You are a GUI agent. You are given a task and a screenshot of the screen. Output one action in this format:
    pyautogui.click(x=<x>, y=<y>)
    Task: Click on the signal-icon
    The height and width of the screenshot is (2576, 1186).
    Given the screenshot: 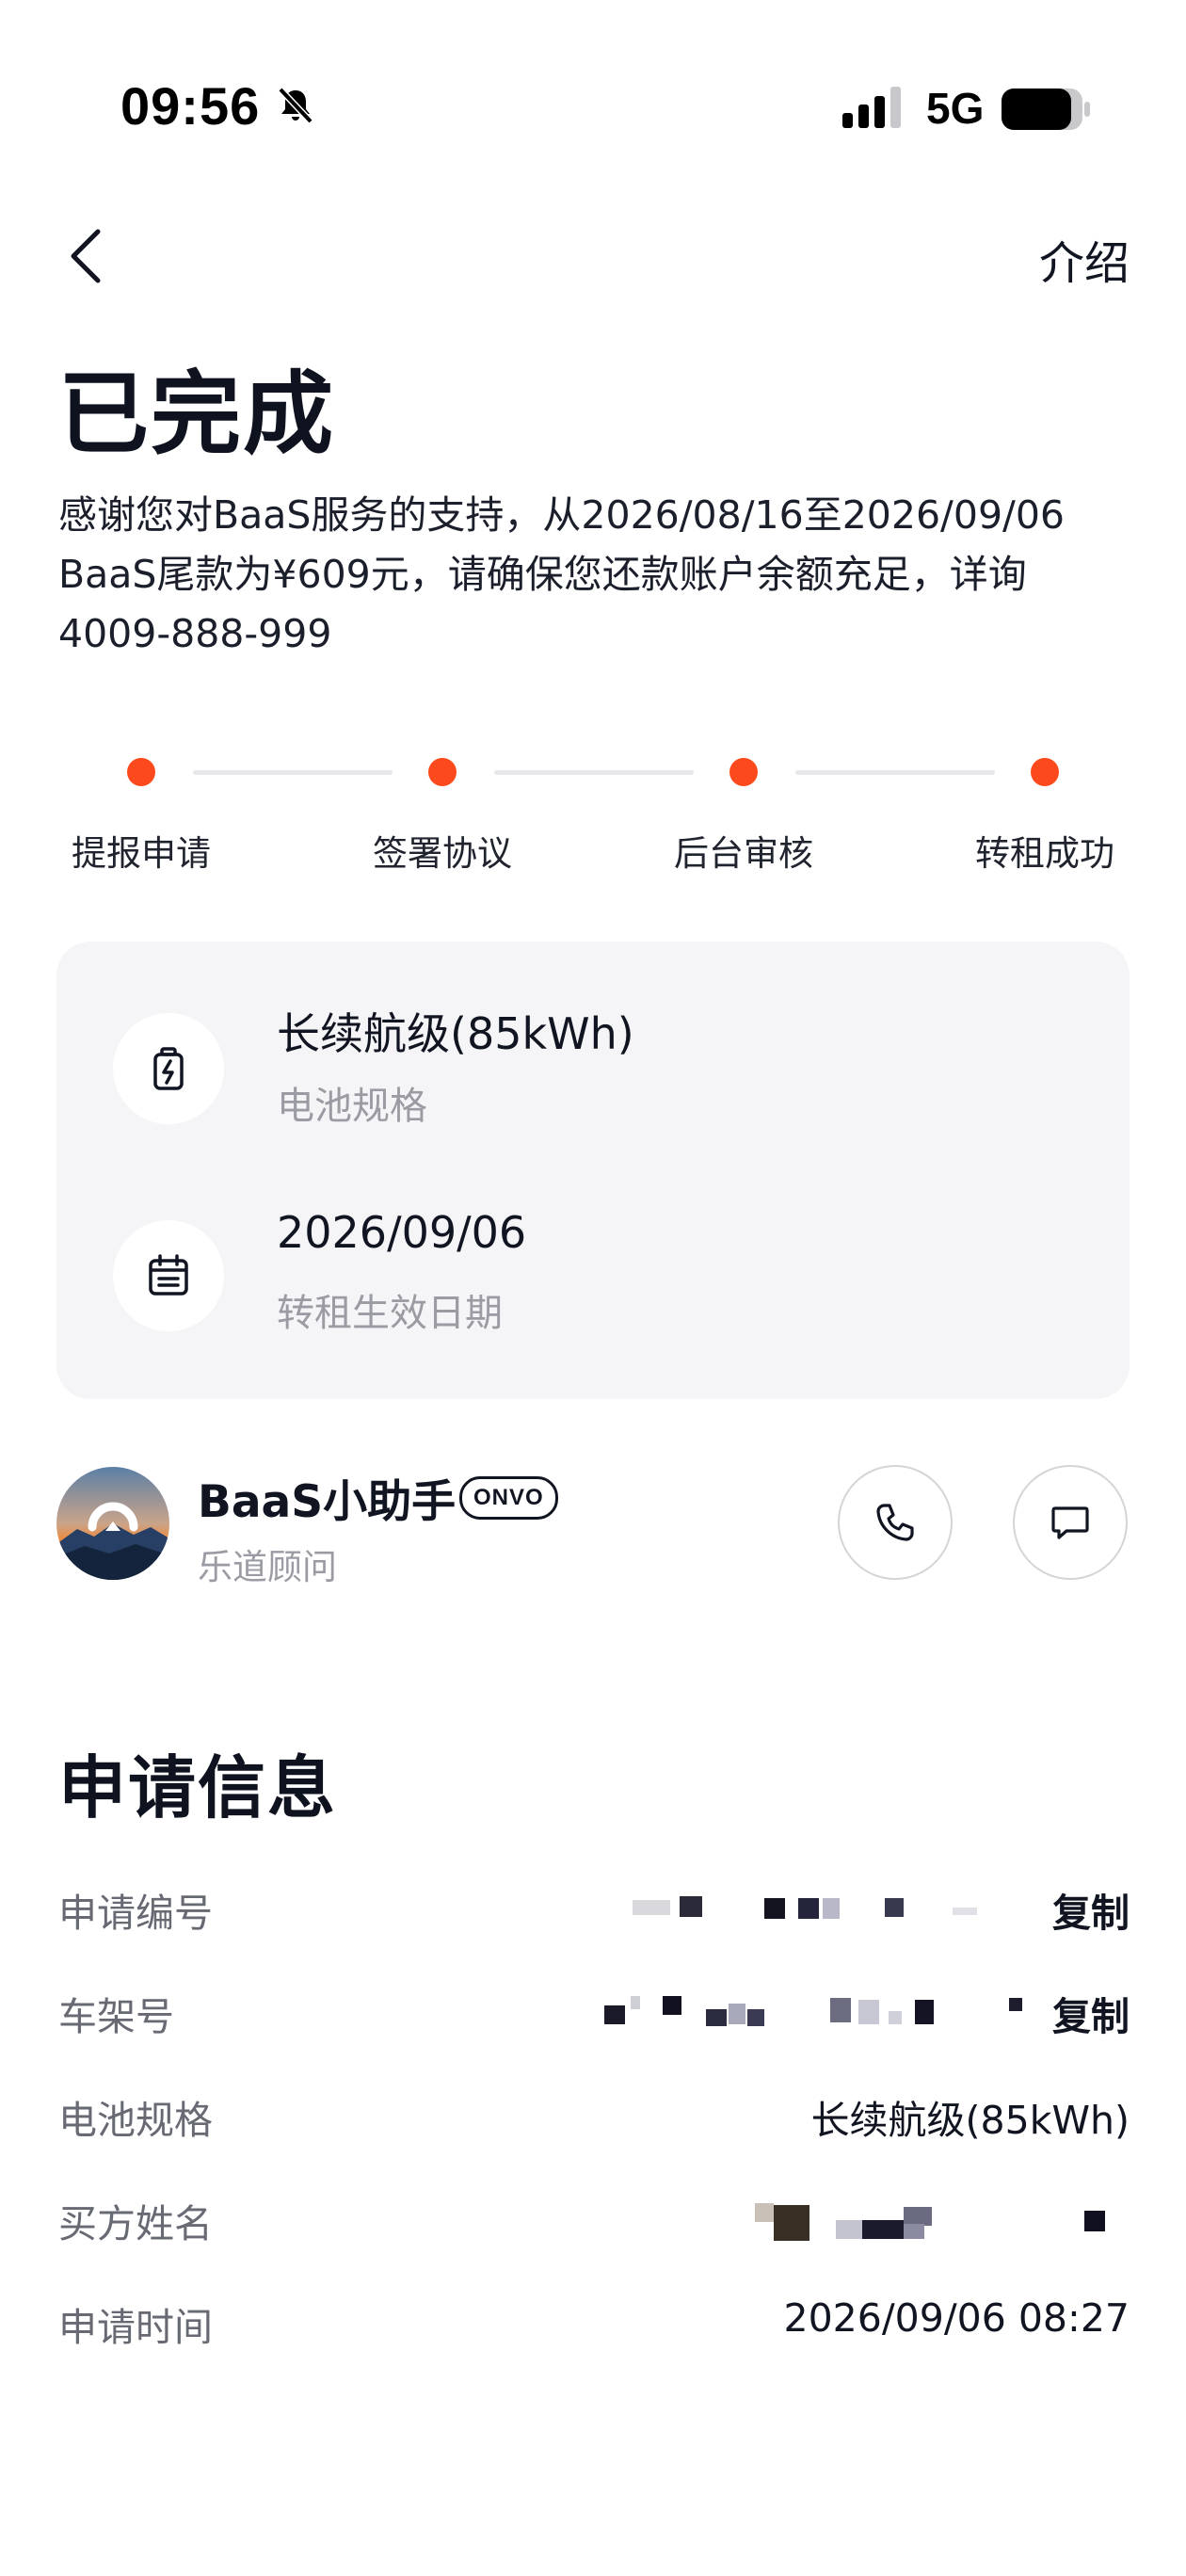 What is the action you would take?
    pyautogui.click(x=871, y=107)
    